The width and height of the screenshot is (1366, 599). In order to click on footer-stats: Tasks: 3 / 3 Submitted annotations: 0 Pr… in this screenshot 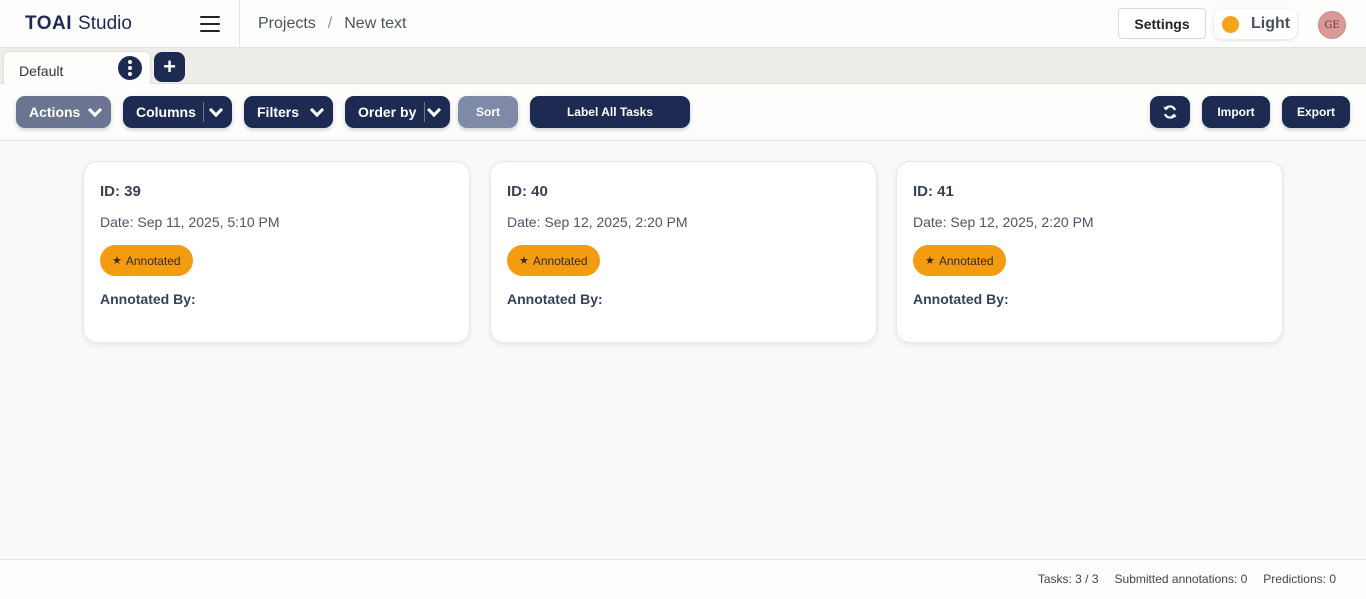, I will do `click(1187, 579)`.